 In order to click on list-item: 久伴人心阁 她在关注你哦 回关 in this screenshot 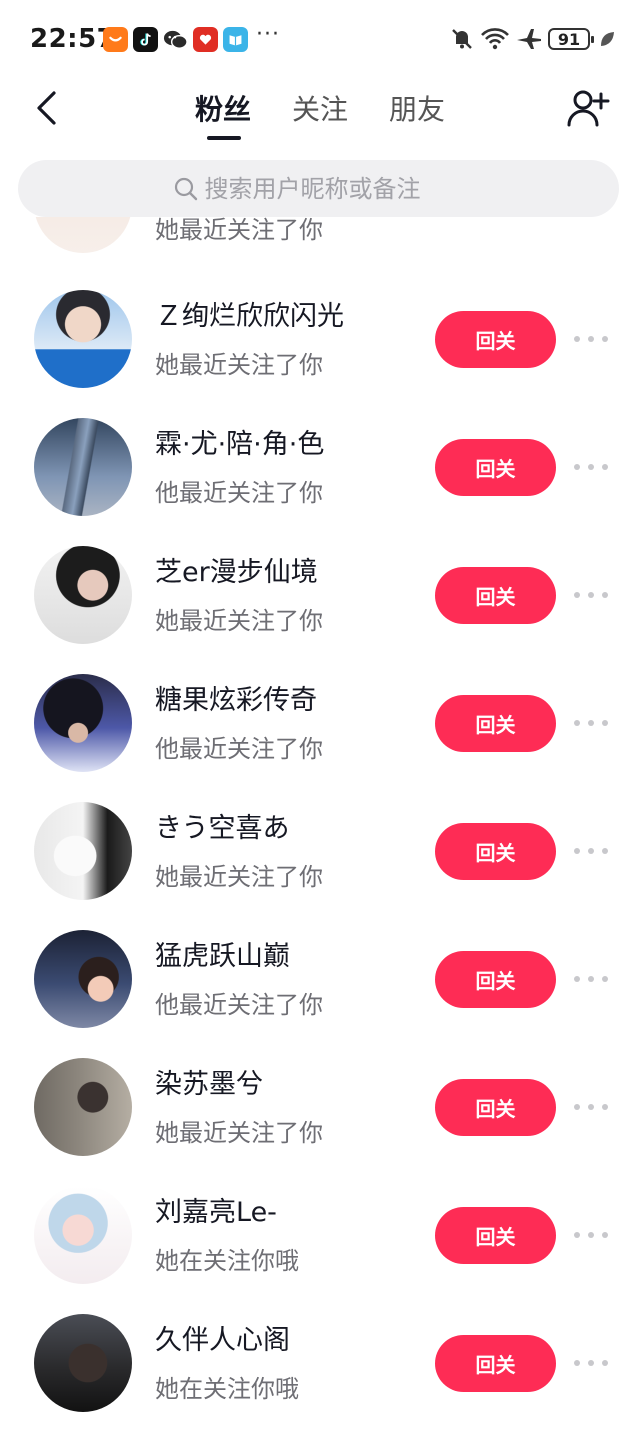, I will do `click(320, 1371)`.